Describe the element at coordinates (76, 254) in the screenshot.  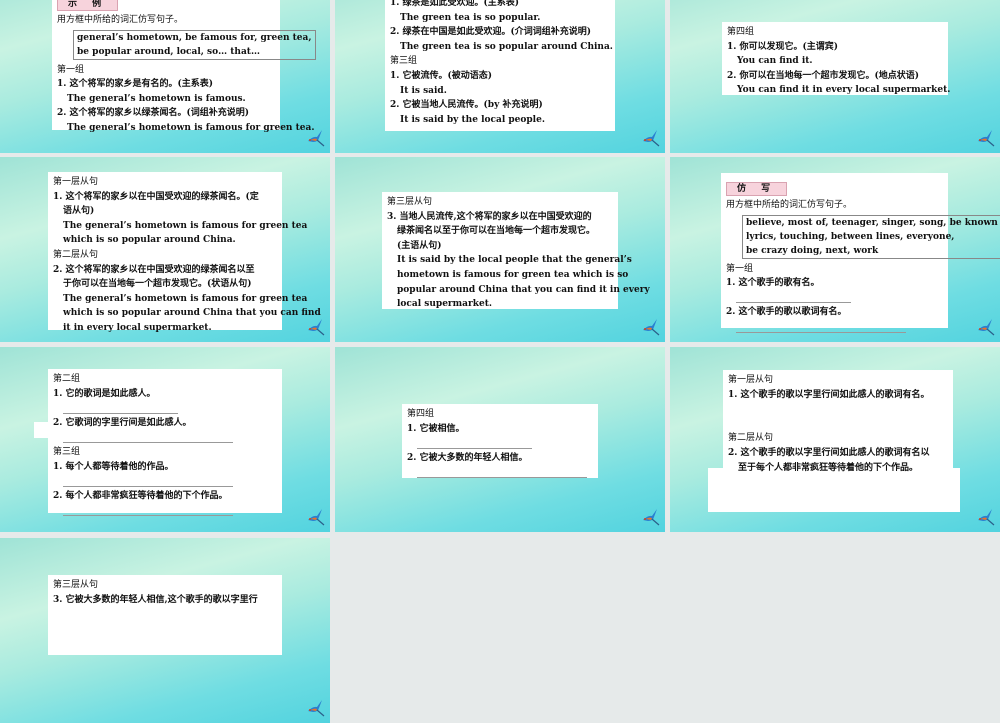
I see `group-heading: 第二层从句` at that location.